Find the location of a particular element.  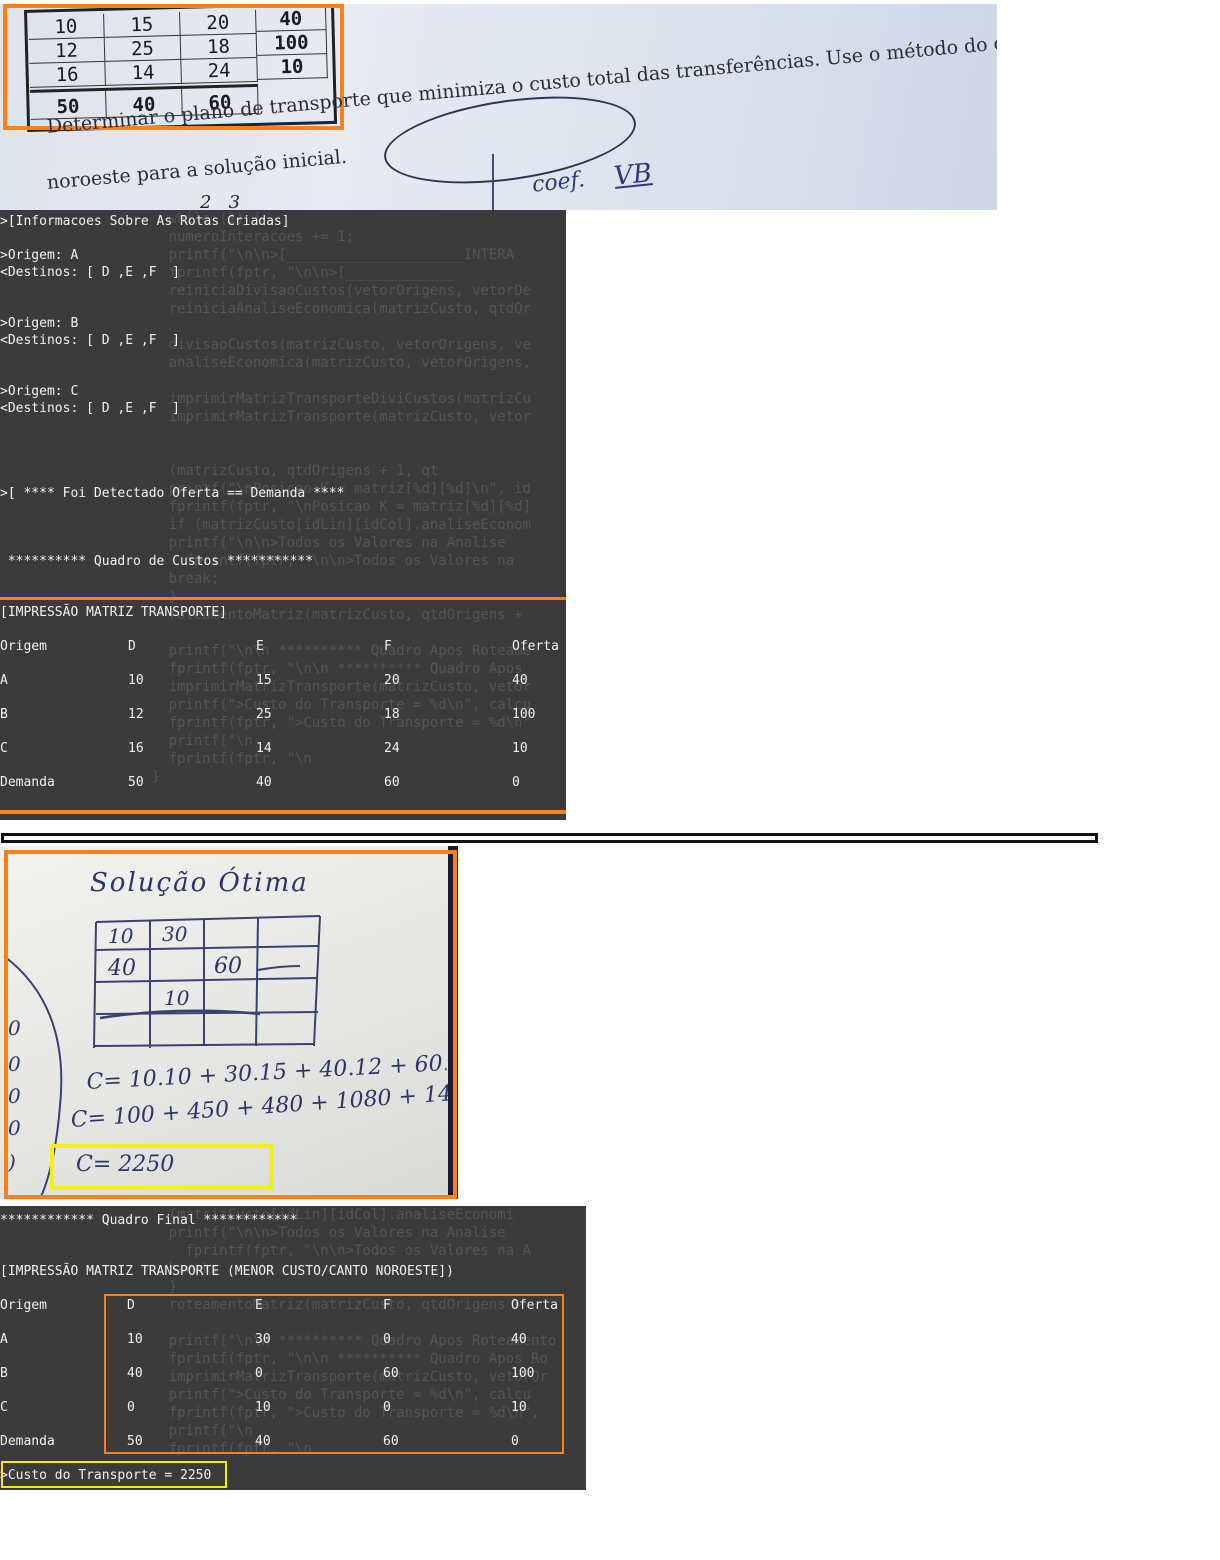

table-cell: 24 is located at coordinates (392, 748).